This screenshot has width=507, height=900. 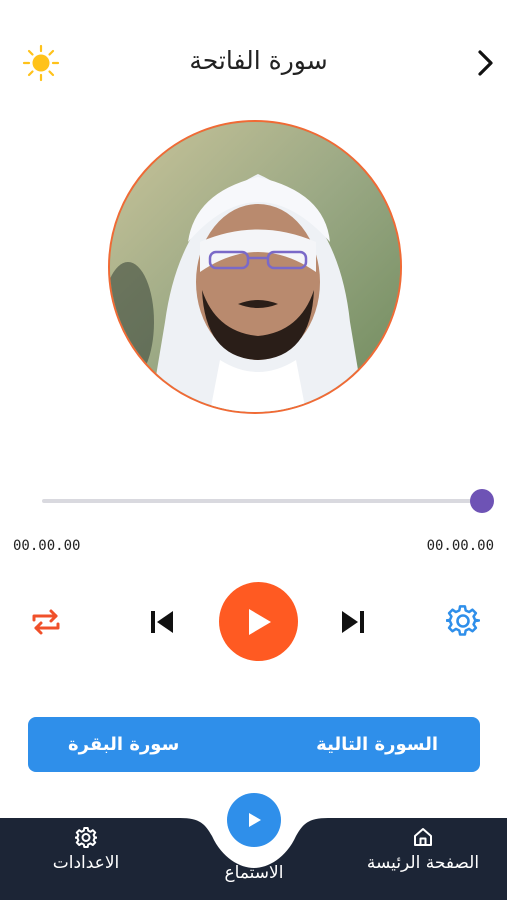 I want to click on tab-home-label: الصفحة الرئيسة, so click(x=423, y=863).